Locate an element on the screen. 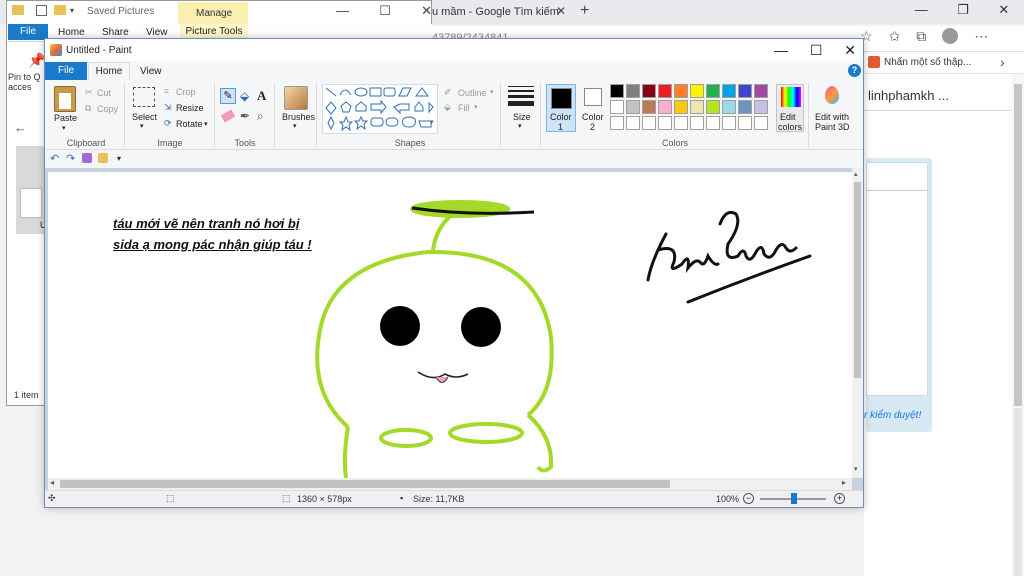  paste-button: Paste is located at coordinates (65, 118).